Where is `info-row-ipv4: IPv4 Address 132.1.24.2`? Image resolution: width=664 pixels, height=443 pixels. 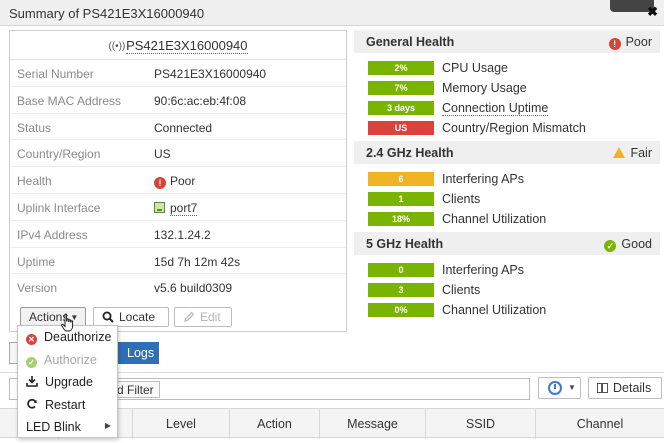
info-row-ipv4: IPv4 Address 132.1.24.2 is located at coordinates (178, 234).